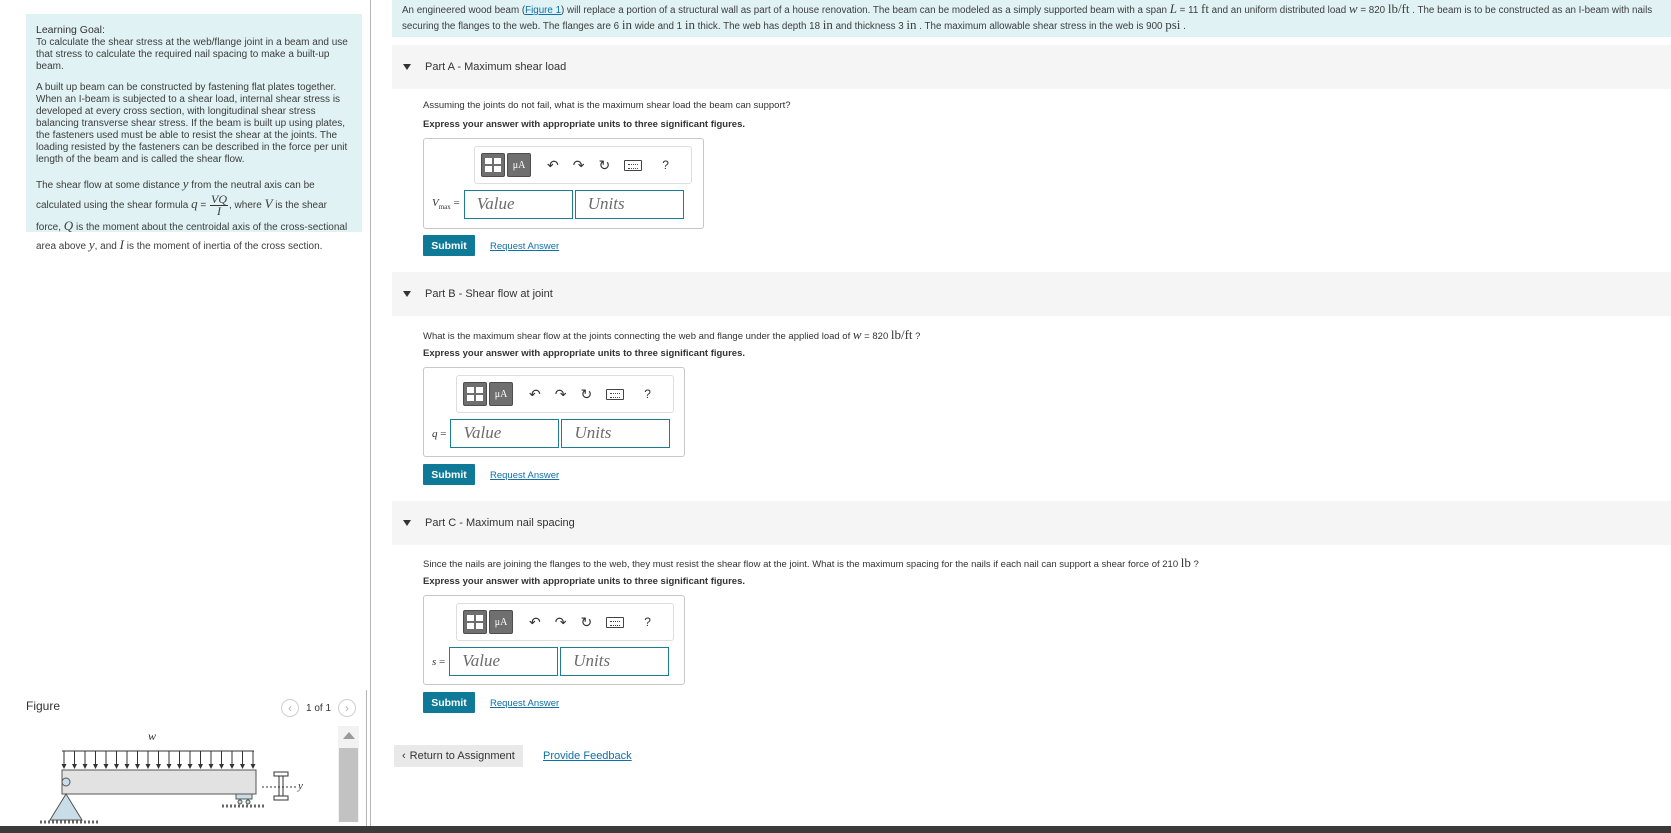  I want to click on pin-support, so click(66, 807).